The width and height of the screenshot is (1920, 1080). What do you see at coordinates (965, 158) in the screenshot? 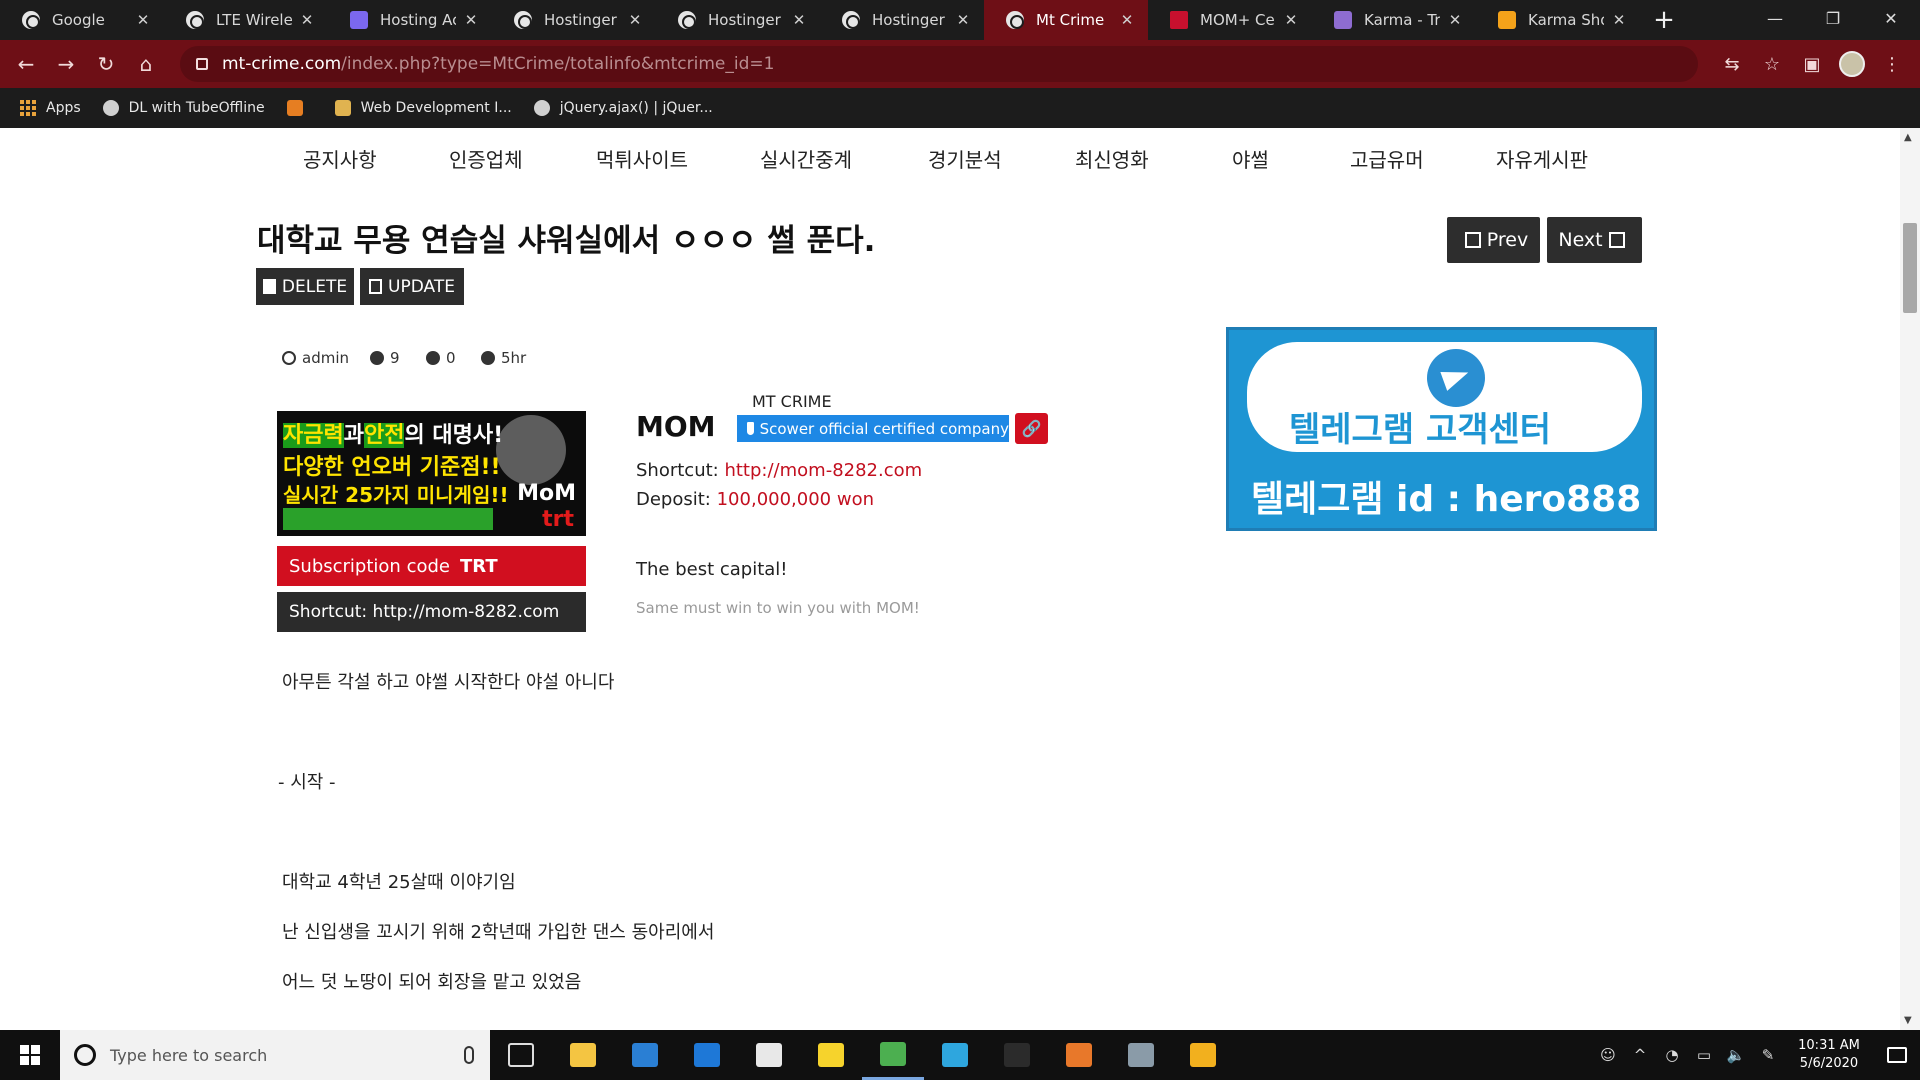
I see `nav-item-analysis: 경기분석` at bounding box center [965, 158].